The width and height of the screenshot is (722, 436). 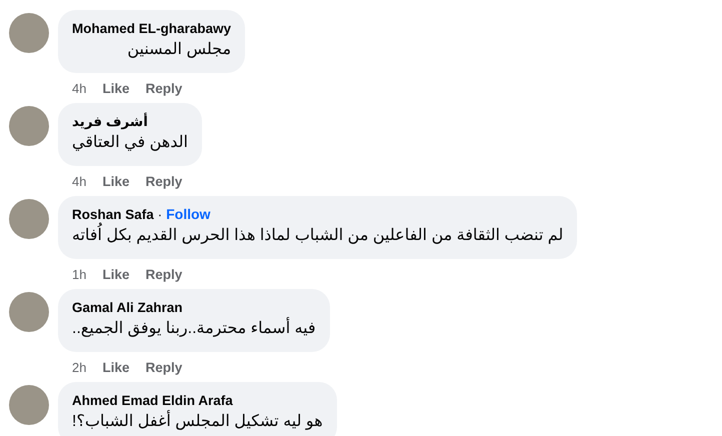 What do you see at coordinates (79, 274) in the screenshot?
I see `comment-time: 1h` at bounding box center [79, 274].